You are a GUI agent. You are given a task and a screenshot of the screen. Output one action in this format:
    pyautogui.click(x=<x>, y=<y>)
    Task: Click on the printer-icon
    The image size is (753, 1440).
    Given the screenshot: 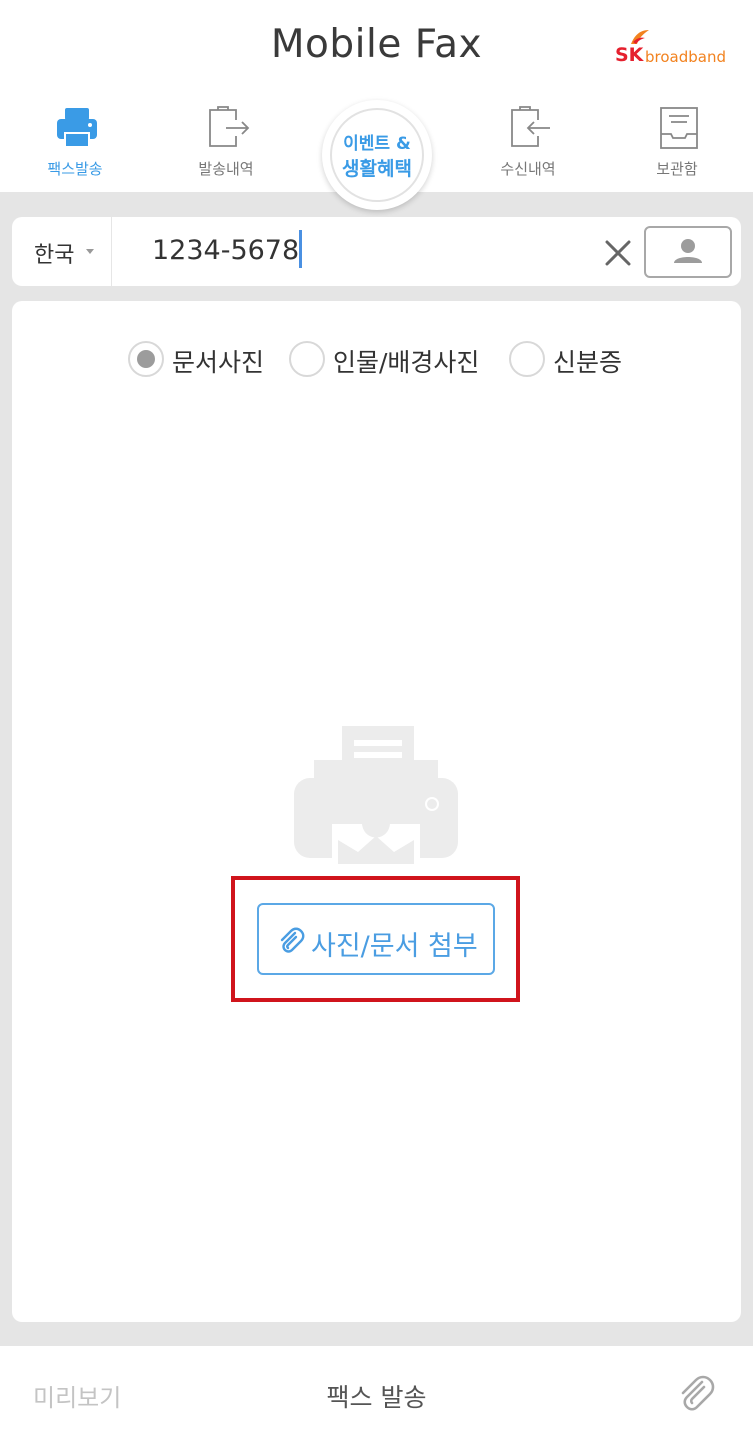 What is the action you would take?
    pyautogui.click(x=77, y=128)
    